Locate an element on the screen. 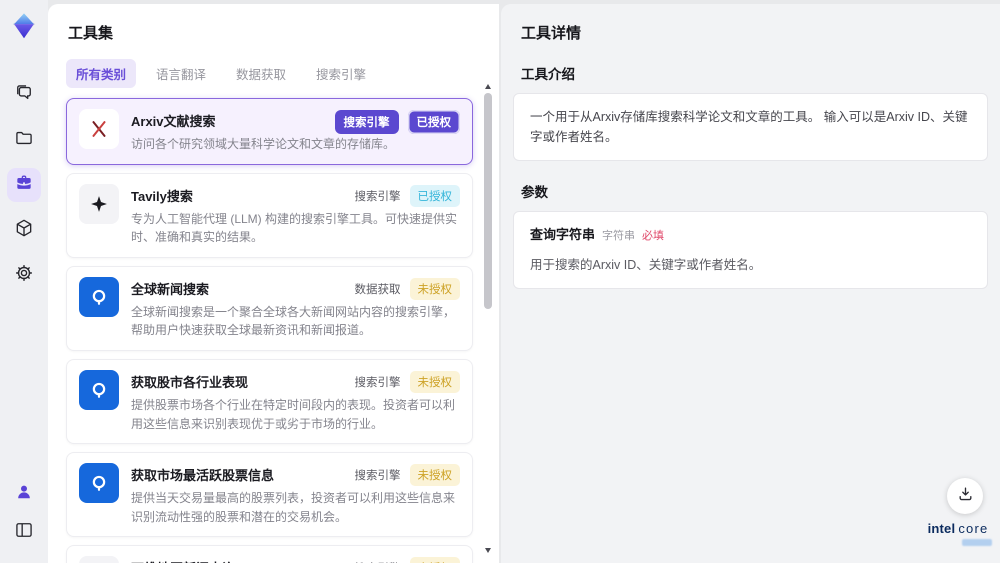 Image resolution: width=1000 pixels, height=563 pixels. tab-translation: 语言翻译 is located at coordinates (181, 73).